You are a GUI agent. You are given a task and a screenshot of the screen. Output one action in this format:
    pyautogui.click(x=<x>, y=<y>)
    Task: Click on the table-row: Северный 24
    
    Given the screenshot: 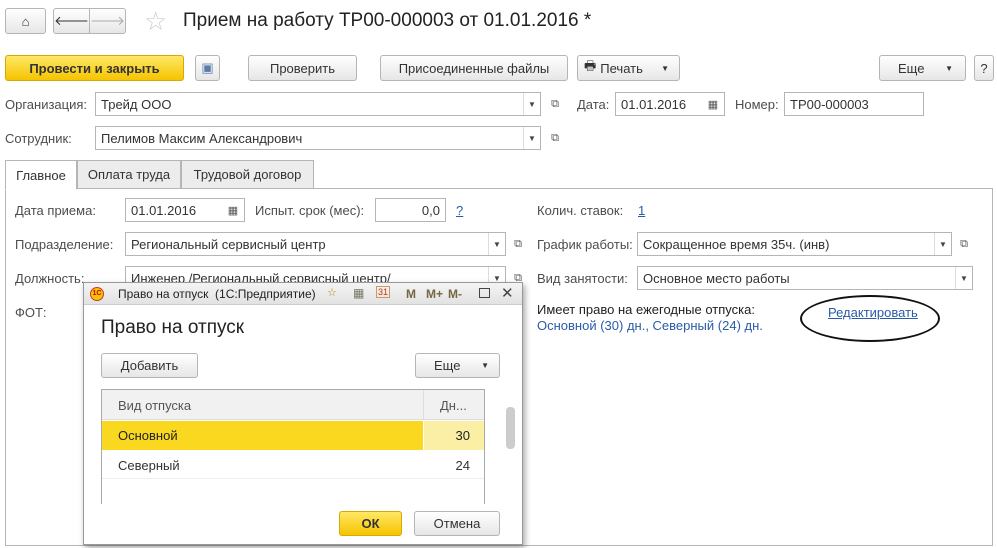 What is the action you would take?
    pyautogui.click(x=293, y=464)
    